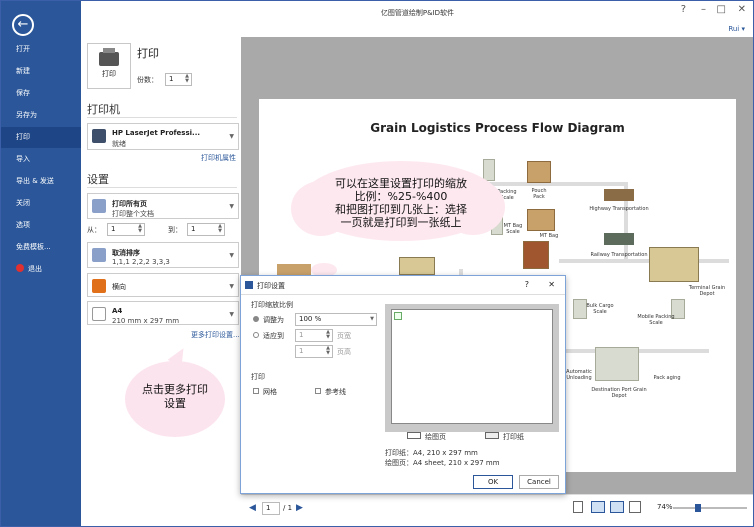  What do you see at coordinates (617, 364) in the screenshot?
I see `silo-shape` at bounding box center [617, 364].